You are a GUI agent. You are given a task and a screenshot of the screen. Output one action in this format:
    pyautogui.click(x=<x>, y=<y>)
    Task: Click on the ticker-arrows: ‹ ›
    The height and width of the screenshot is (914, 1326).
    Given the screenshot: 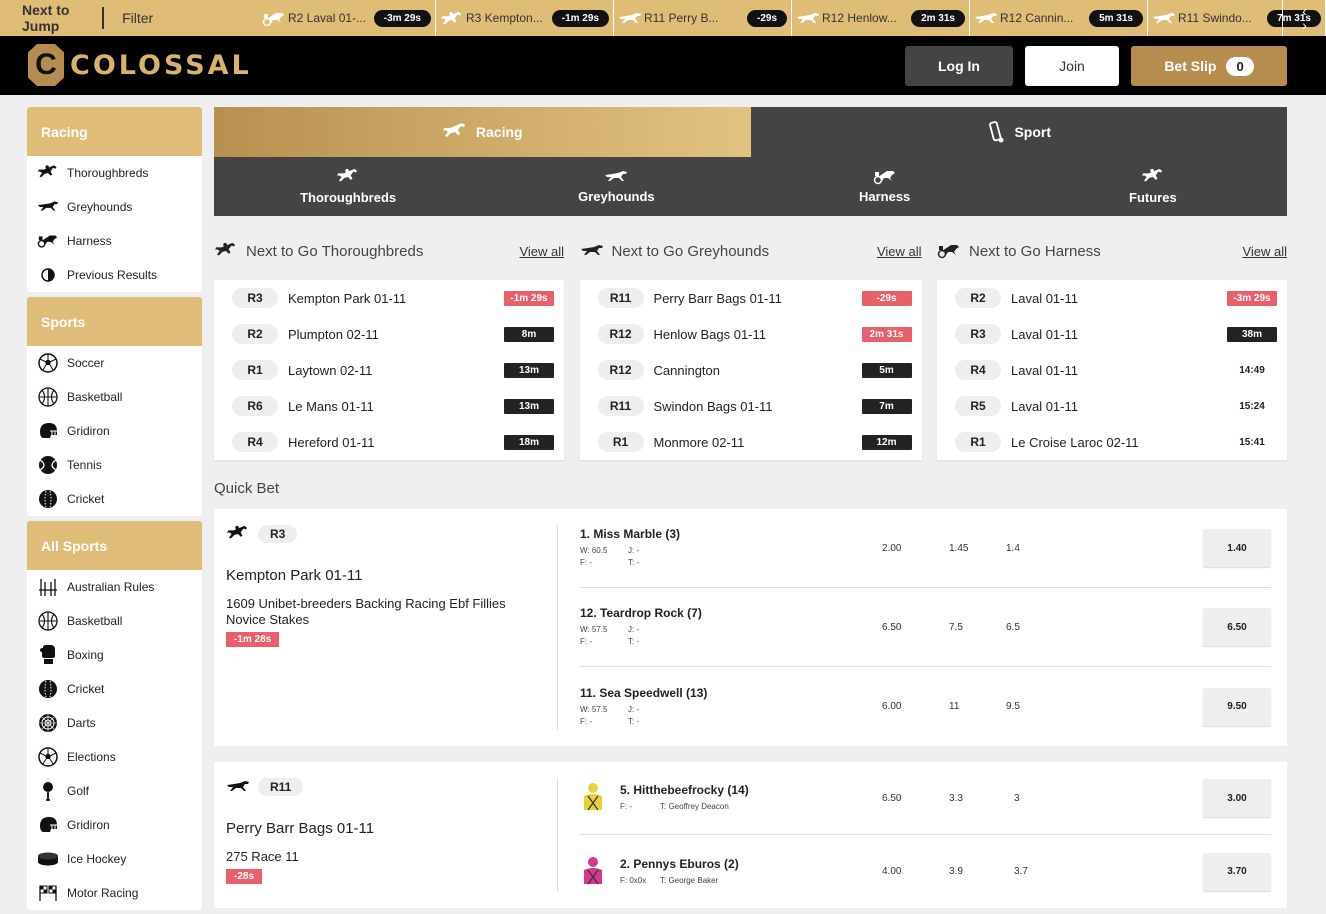 What is the action you would take?
    pyautogui.click(x=1304, y=18)
    